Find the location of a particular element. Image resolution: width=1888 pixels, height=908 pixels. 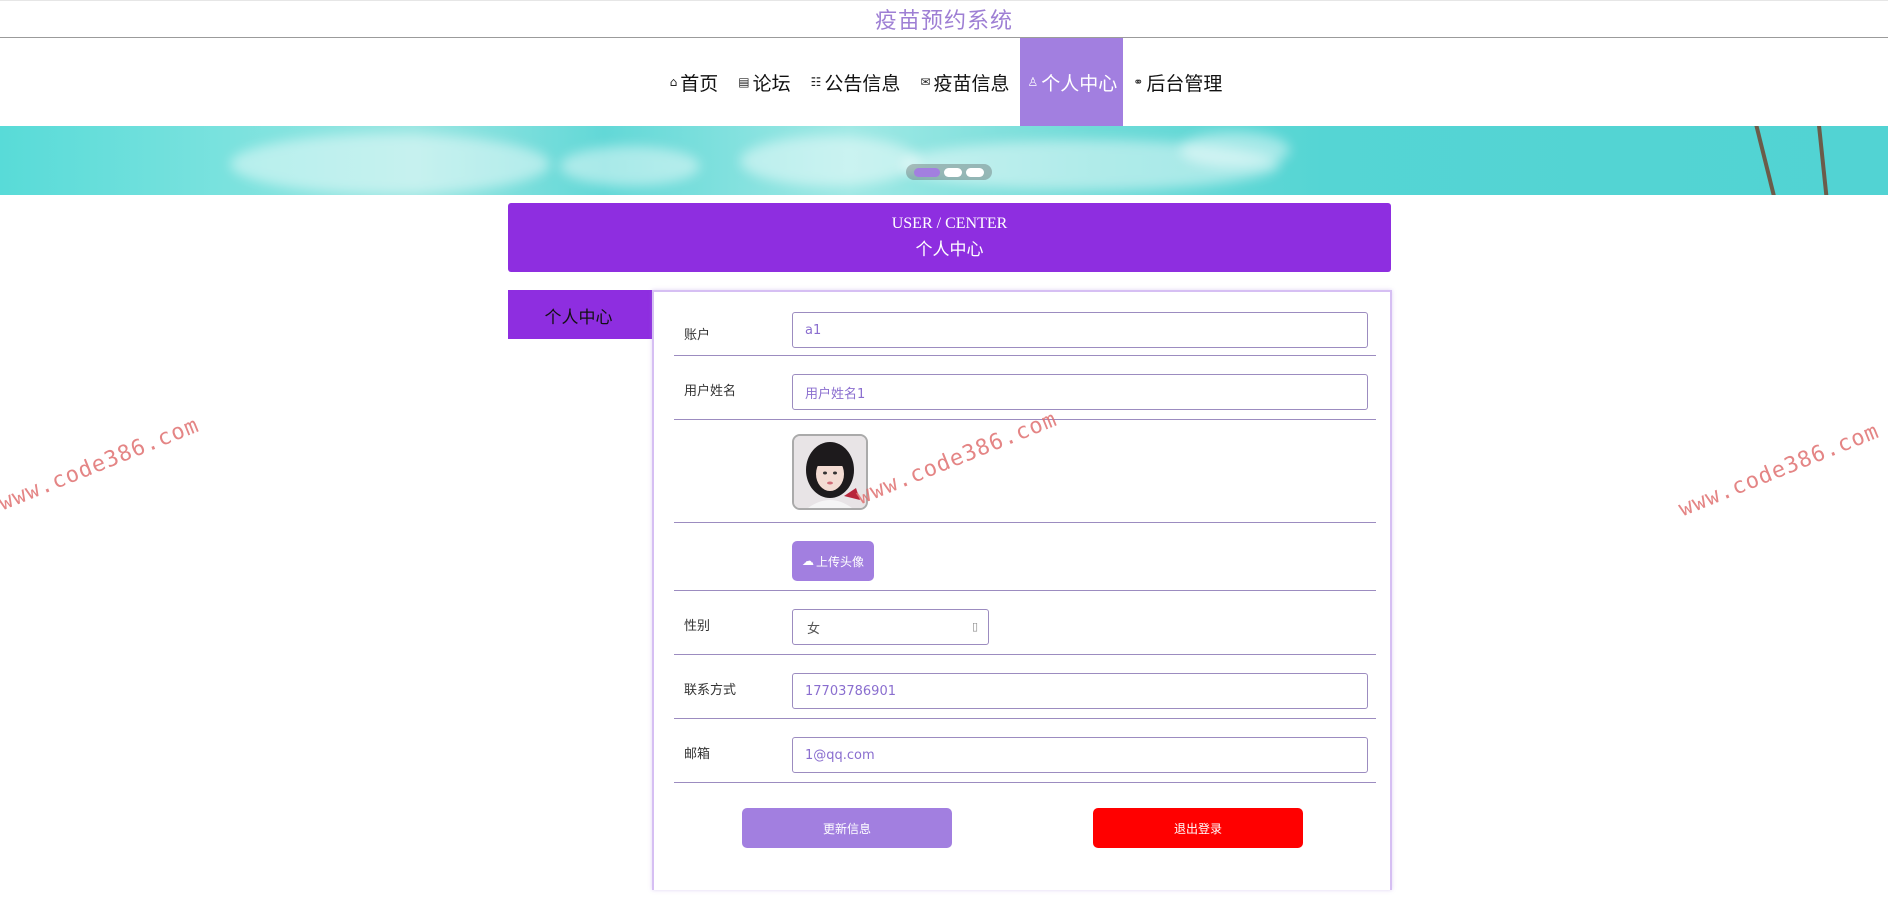

nav-item-label: 论坛 is located at coordinates (771, 83).